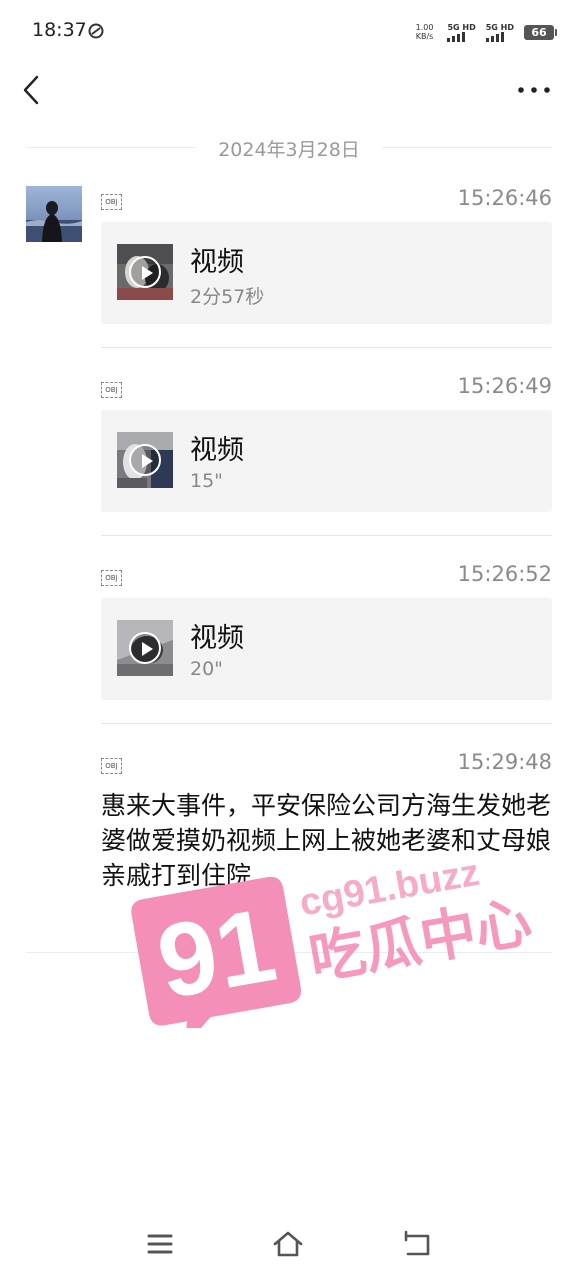  Describe the element at coordinates (326, 461) in the screenshot. I see `video-card: 视频 15"` at that location.